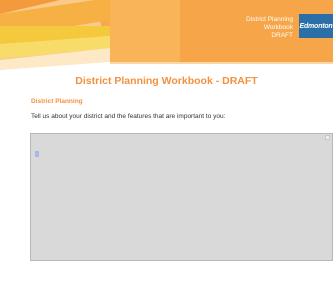  I want to click on logo-text: Edmonton, so click(316, 26).